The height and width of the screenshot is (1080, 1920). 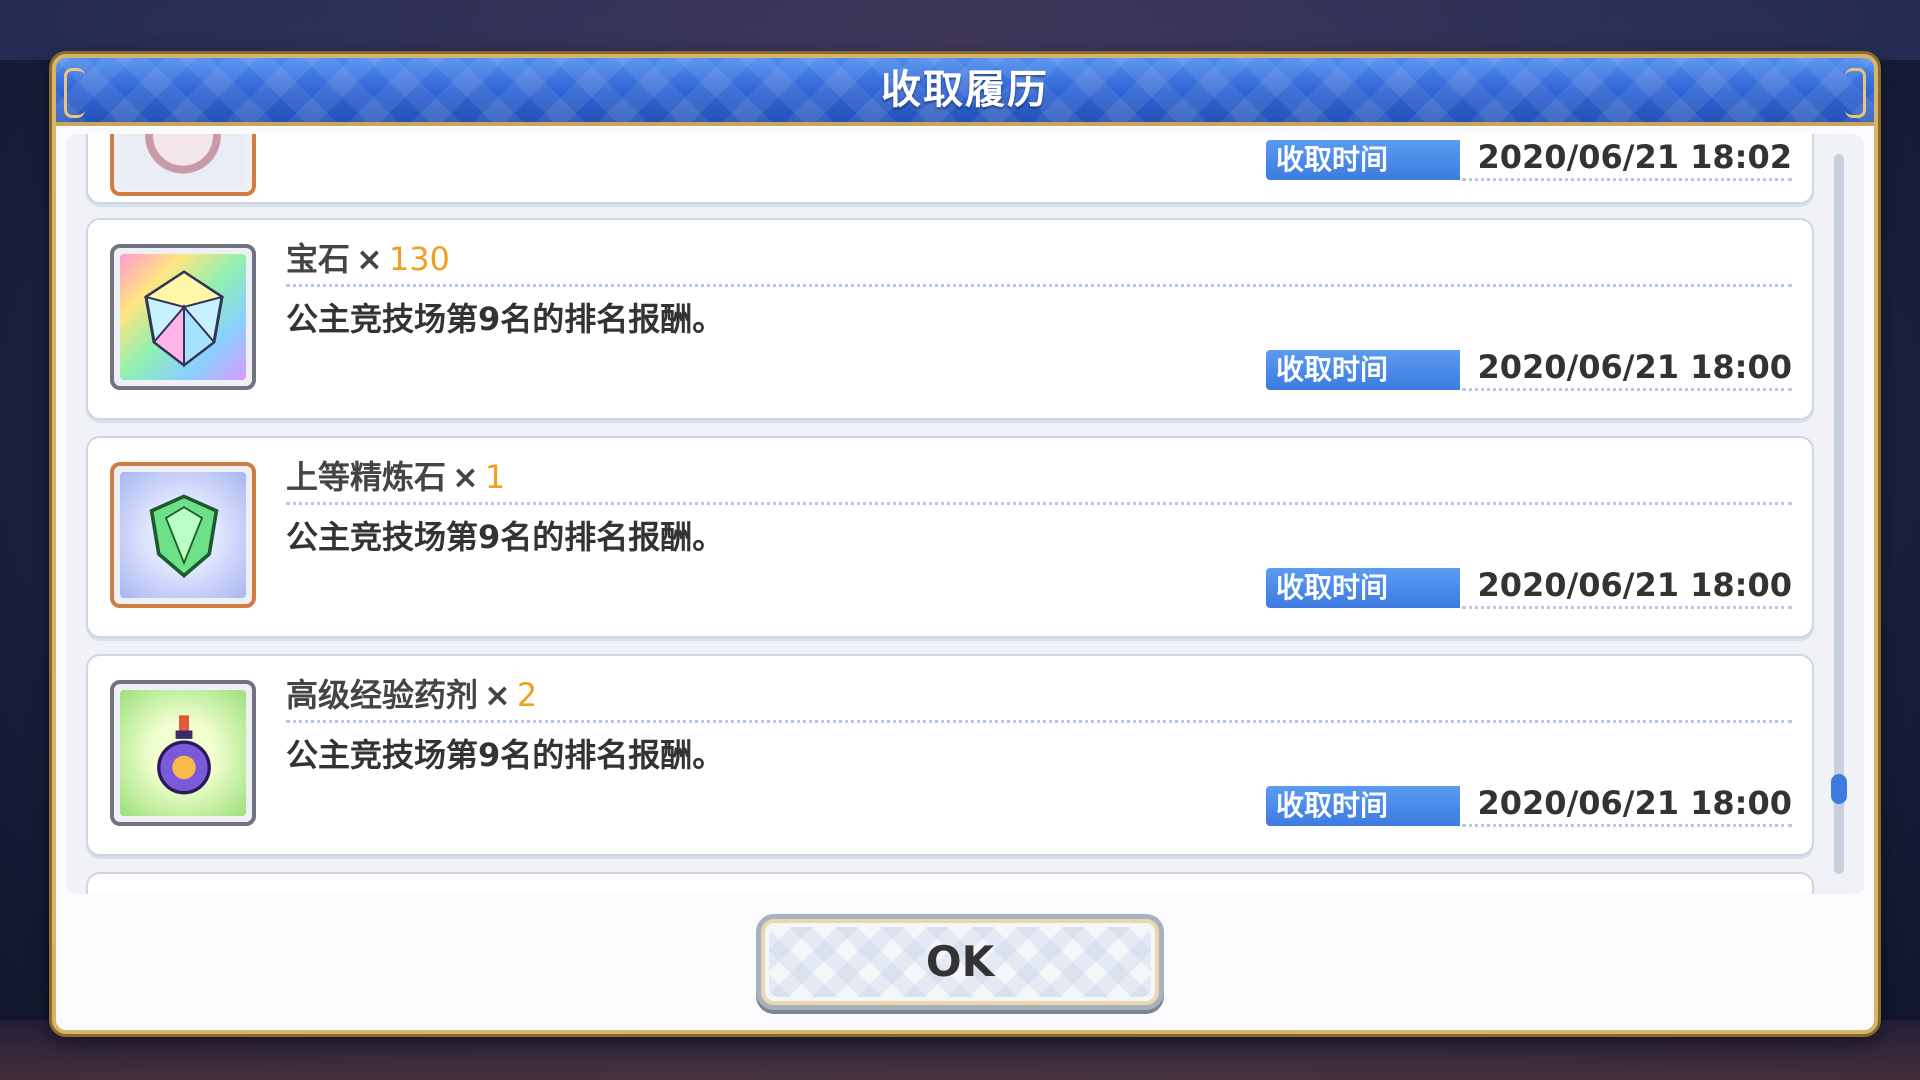 What do you see at coordinates (1839, 514) in the screenshot?
I see `scrollbar` at bounding box center [1839, 514].